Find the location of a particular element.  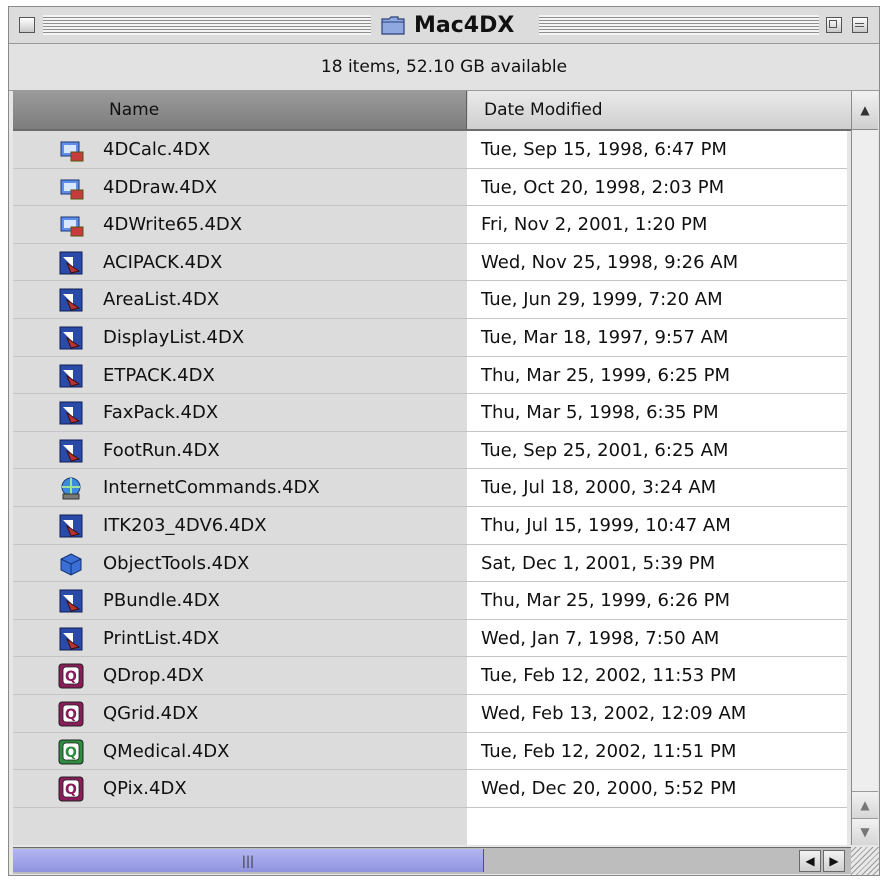

file-date-modified: Tue, Mar 18, 1997, 9:57 AM is located at coordinates (605, 337).